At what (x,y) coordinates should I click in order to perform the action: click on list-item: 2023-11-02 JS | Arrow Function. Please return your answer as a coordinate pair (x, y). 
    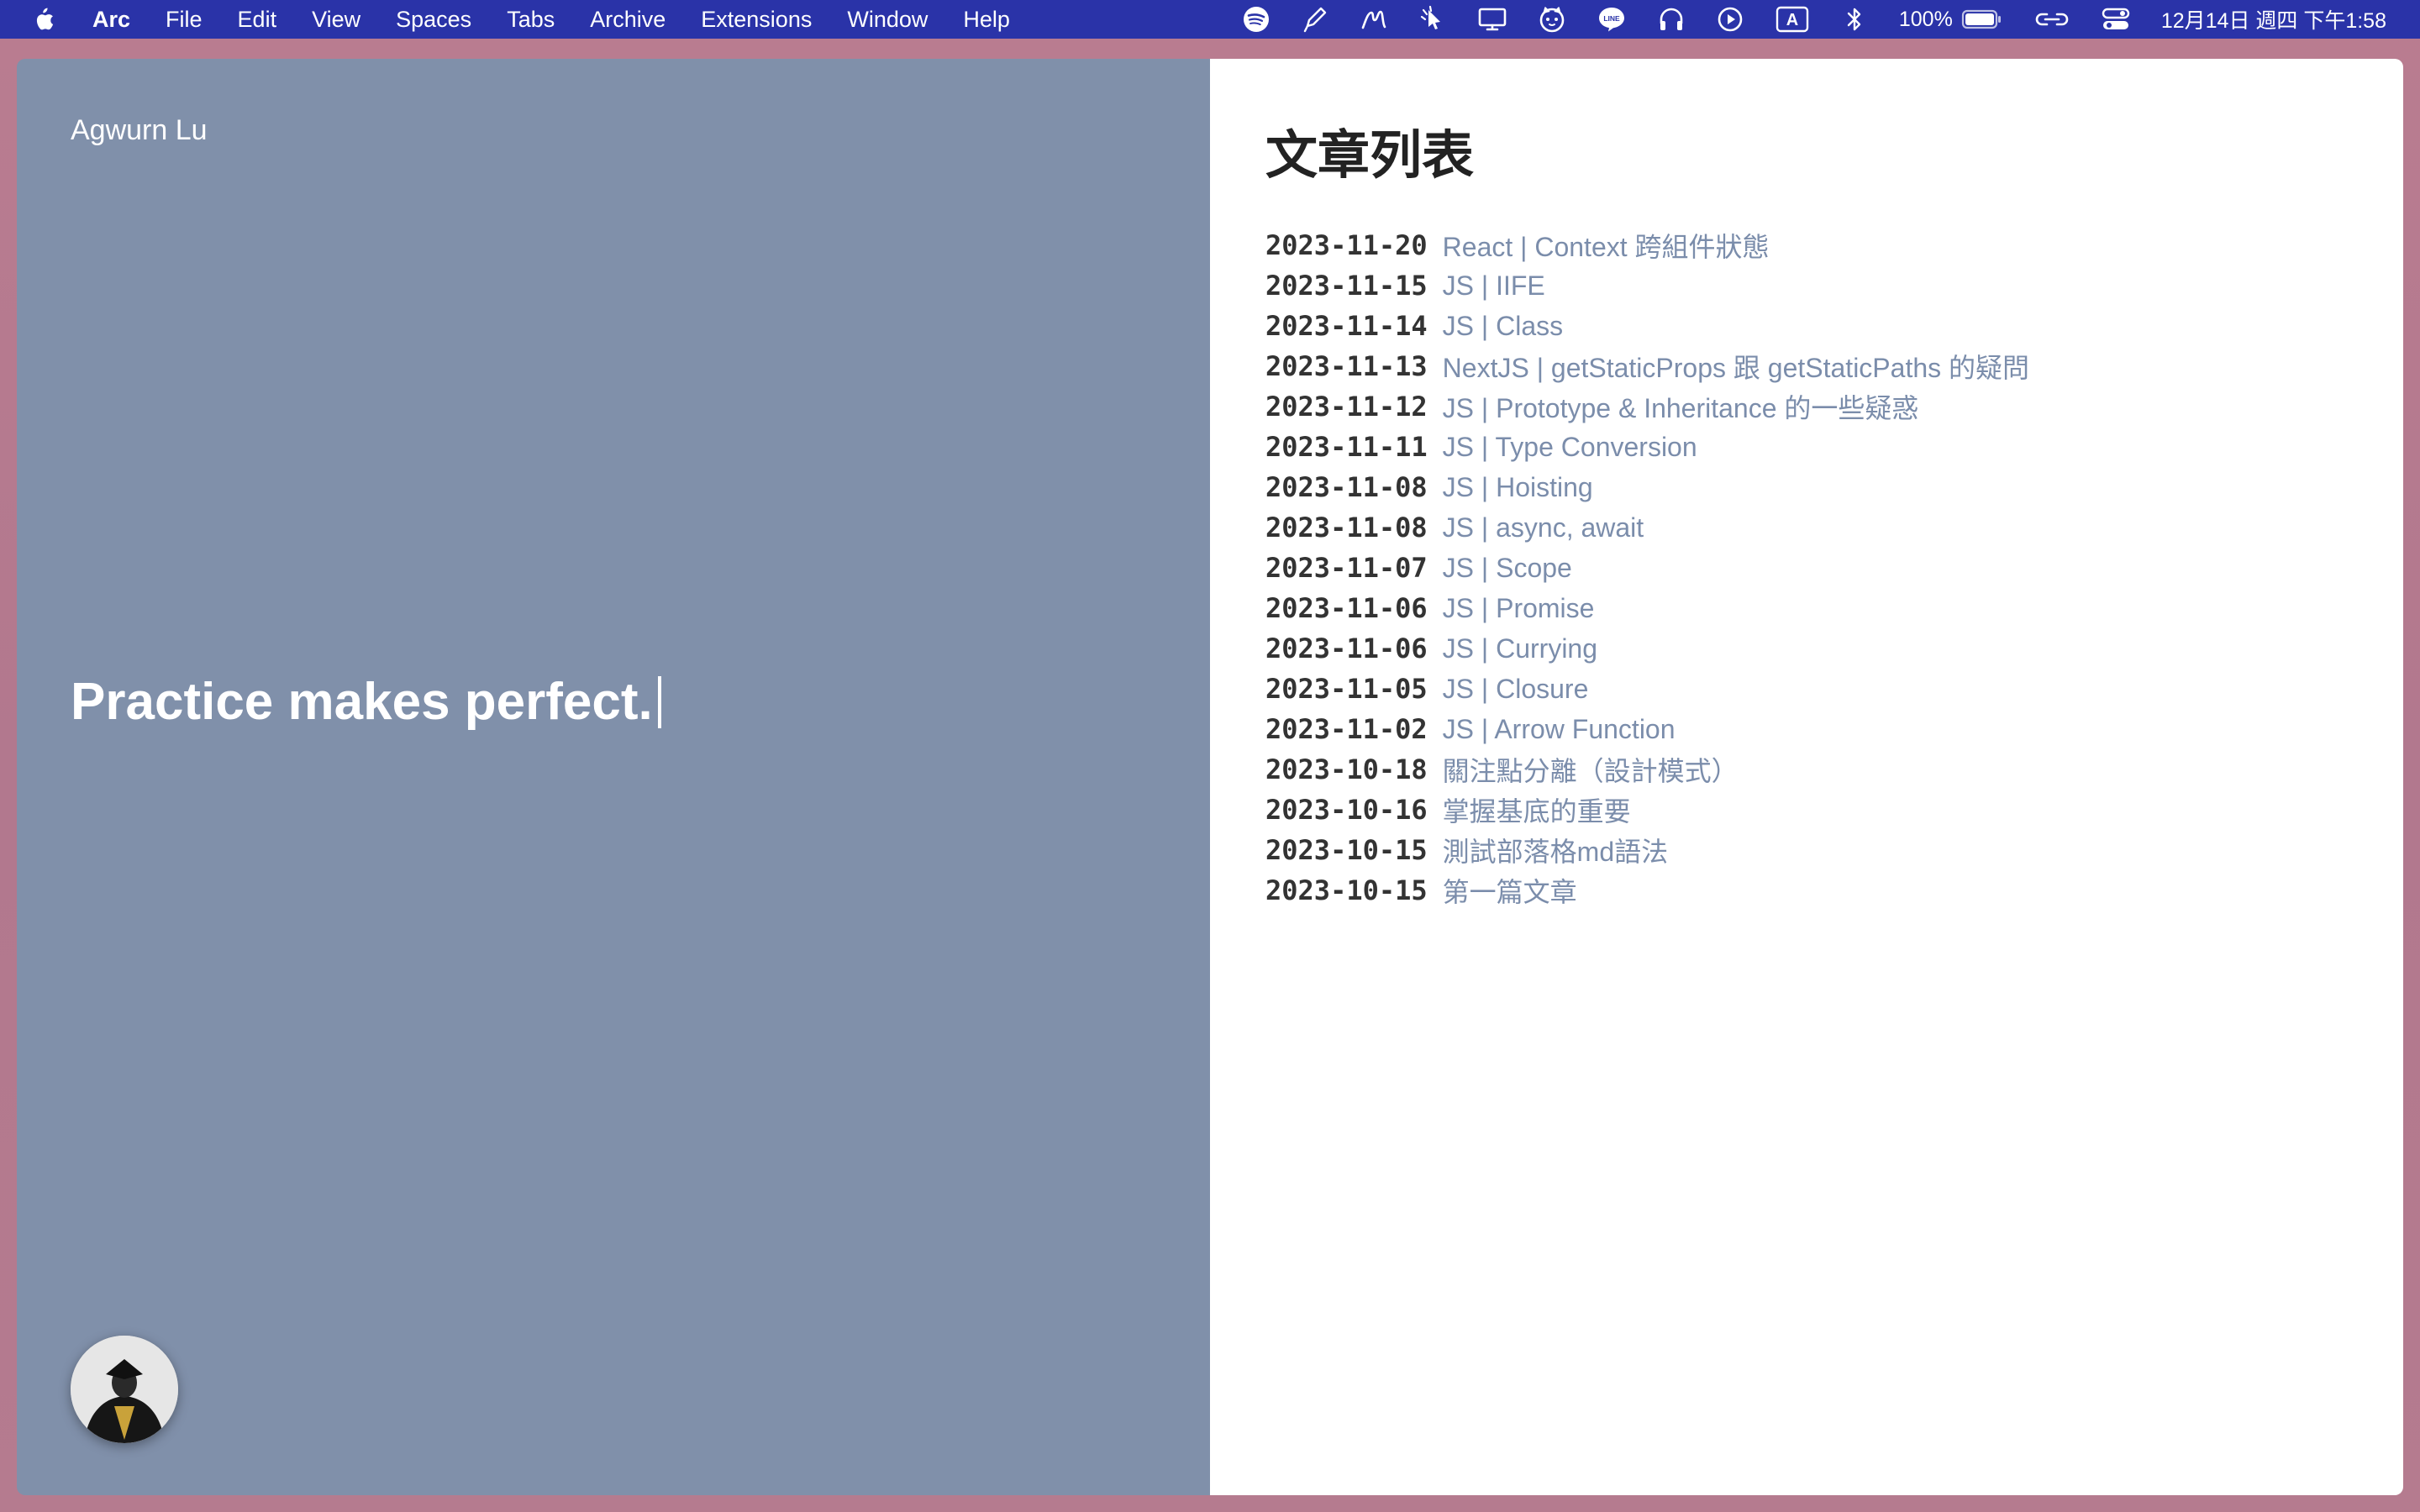
    Looking at the image, I should click on (1647, 729).